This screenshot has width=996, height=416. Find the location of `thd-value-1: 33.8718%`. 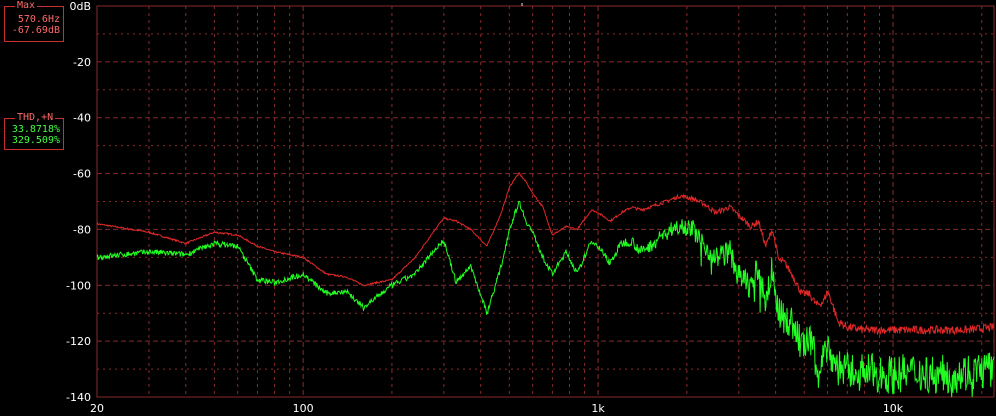

thd-value-1: 33.8718% is located at coordinates (35, 129).